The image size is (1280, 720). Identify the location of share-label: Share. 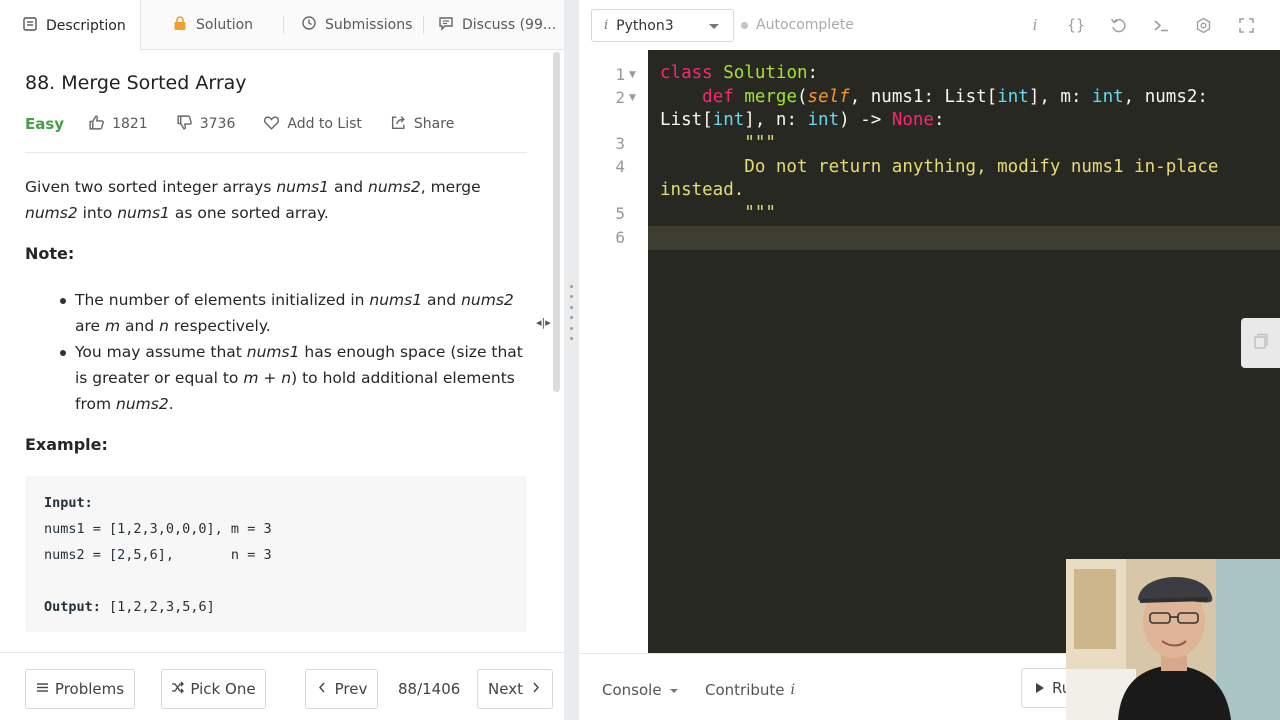
(434, 124).